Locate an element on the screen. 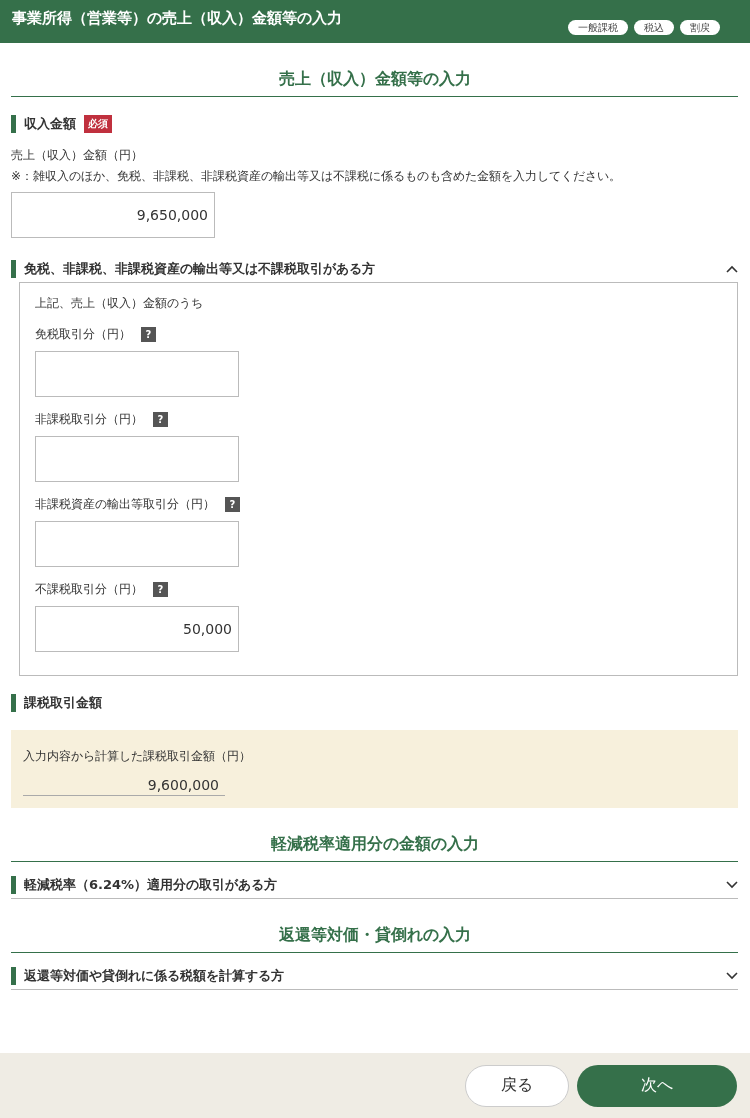  accordion-title: 免税、非課税、非課税資産の輸出等又は不課税取引がある方 is located at coordinates (193, 269).